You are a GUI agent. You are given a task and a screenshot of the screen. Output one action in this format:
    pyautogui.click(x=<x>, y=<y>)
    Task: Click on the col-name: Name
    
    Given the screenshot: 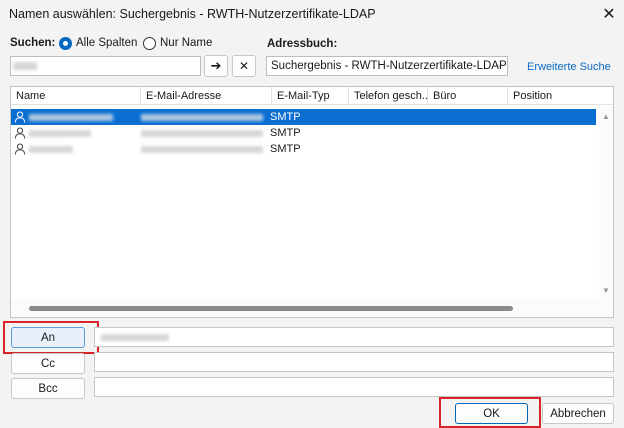 What is the action you would take?
    pyautogui.click(x=76, y=96)
    